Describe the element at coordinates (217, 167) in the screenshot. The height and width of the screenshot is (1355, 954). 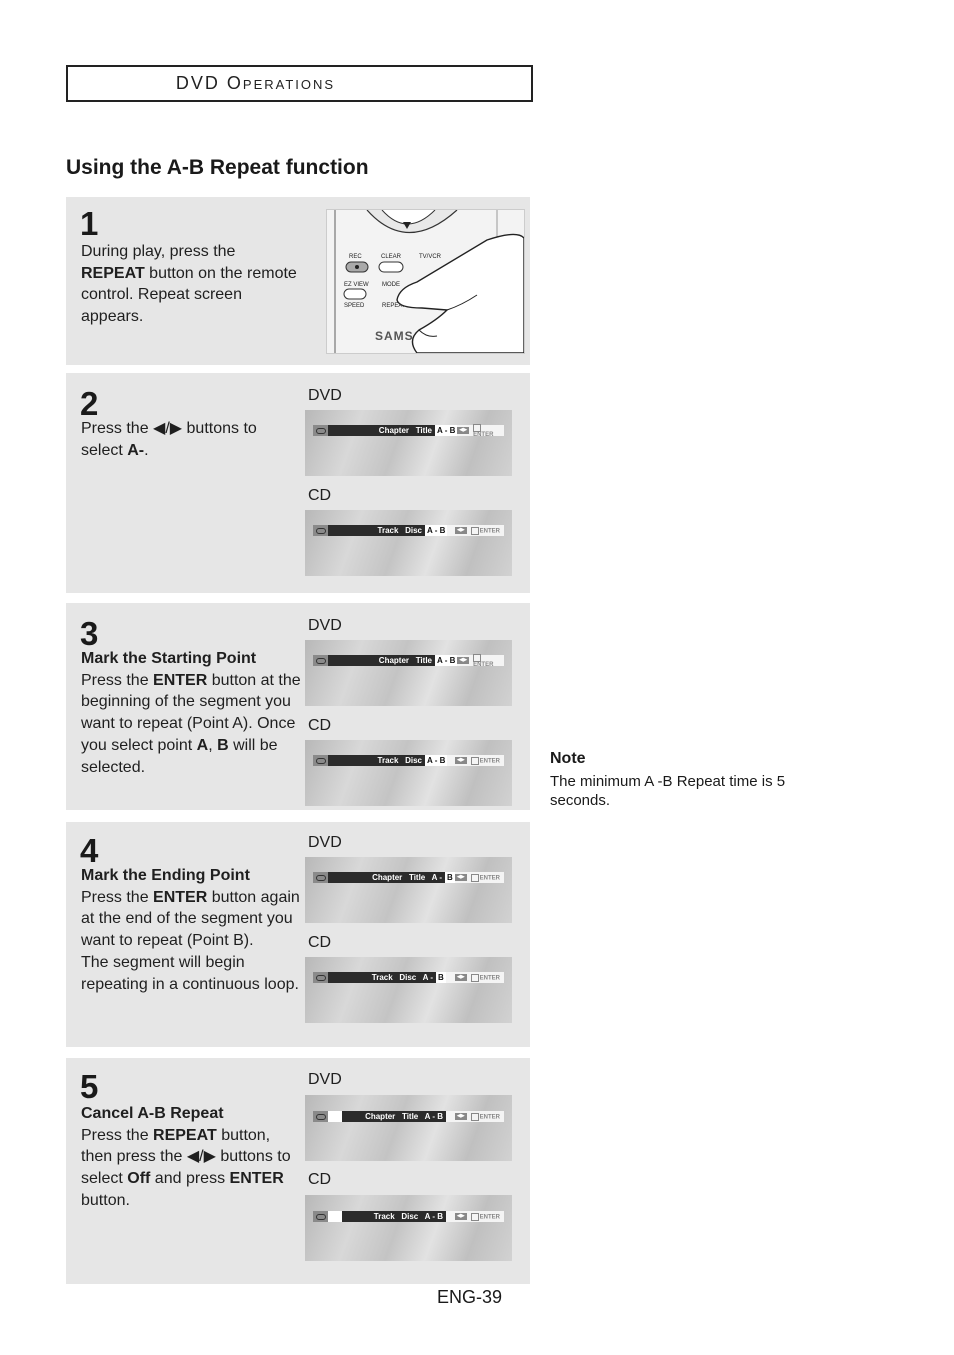
I see `page-title: Using the A-B Repeat function` at that location.